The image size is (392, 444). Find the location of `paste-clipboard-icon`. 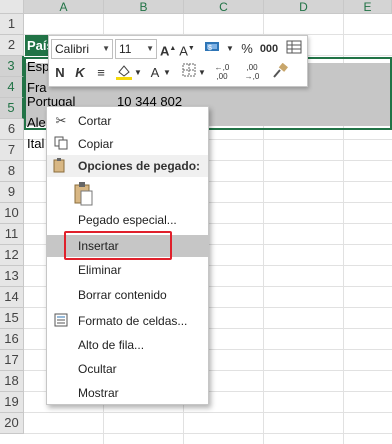

paste-clipboard-icon is located at coordinates (85, 194).